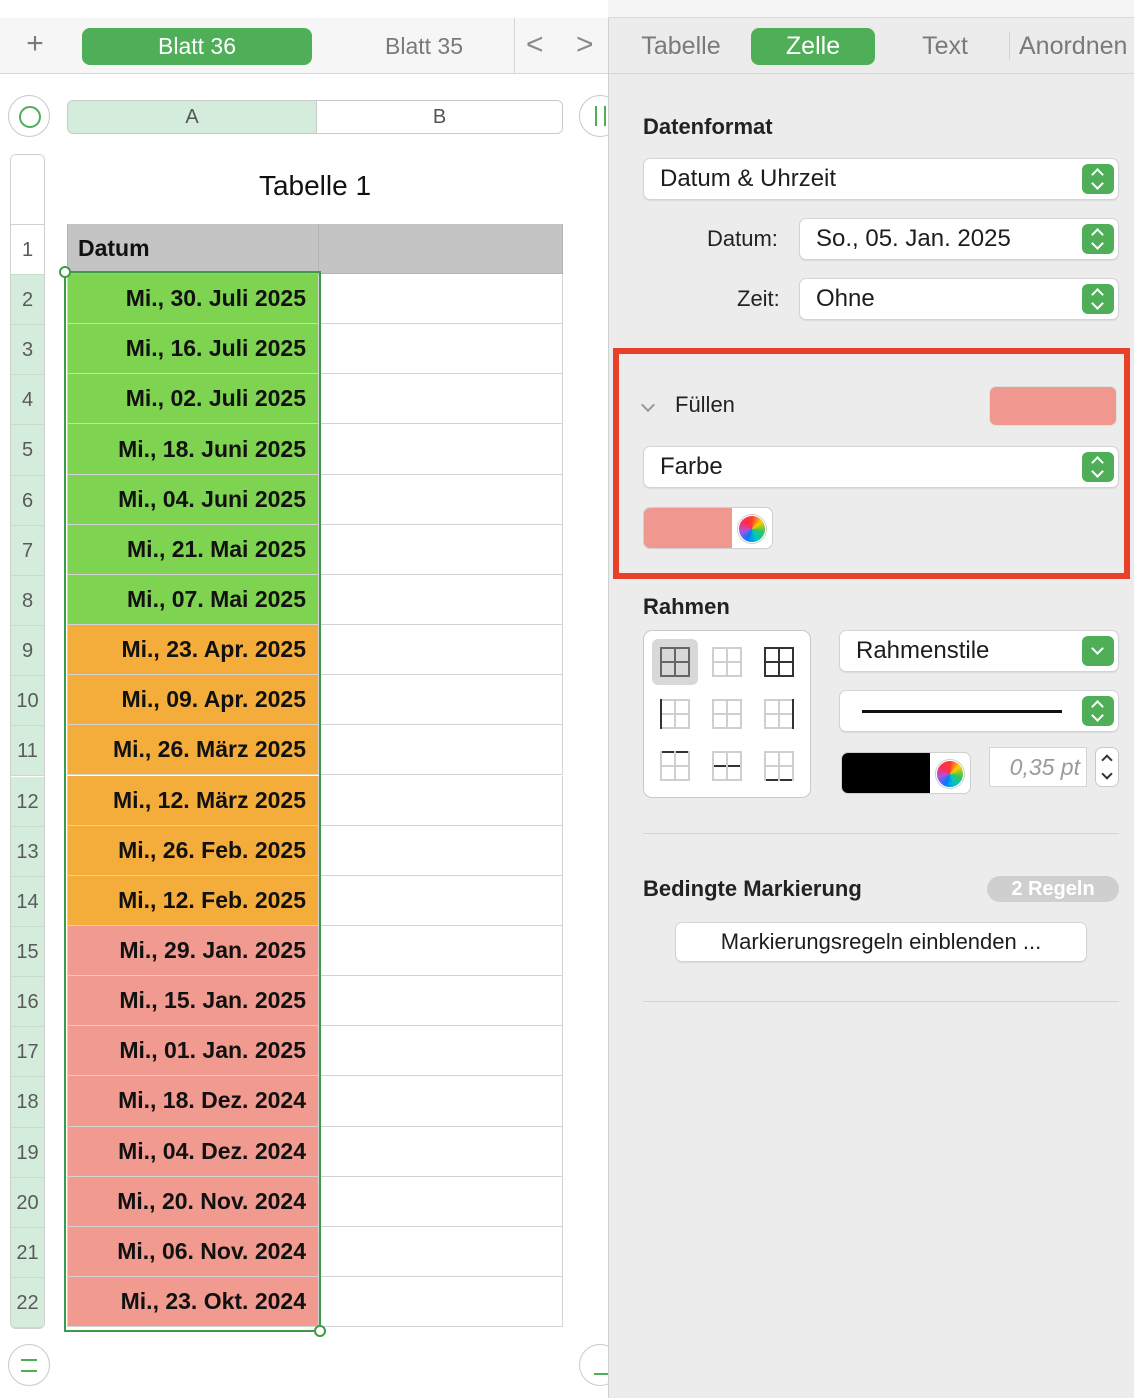  I want to click on inner-borders-icon, so click(727, 662).